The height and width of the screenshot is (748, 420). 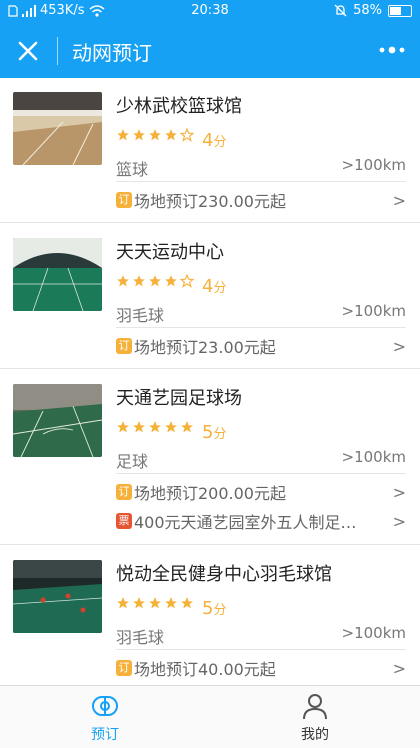 I want to click on tab-label: 预订, so click(x=105, y=735).